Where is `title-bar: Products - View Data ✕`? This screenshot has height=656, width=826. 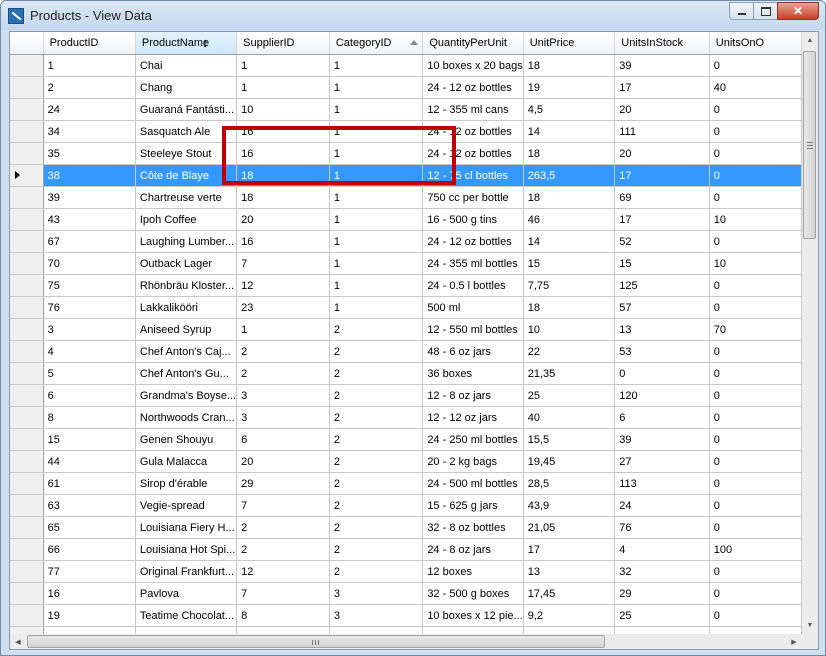 title-bar: Products - View Data ✕ is located at coordinates (413, 15).